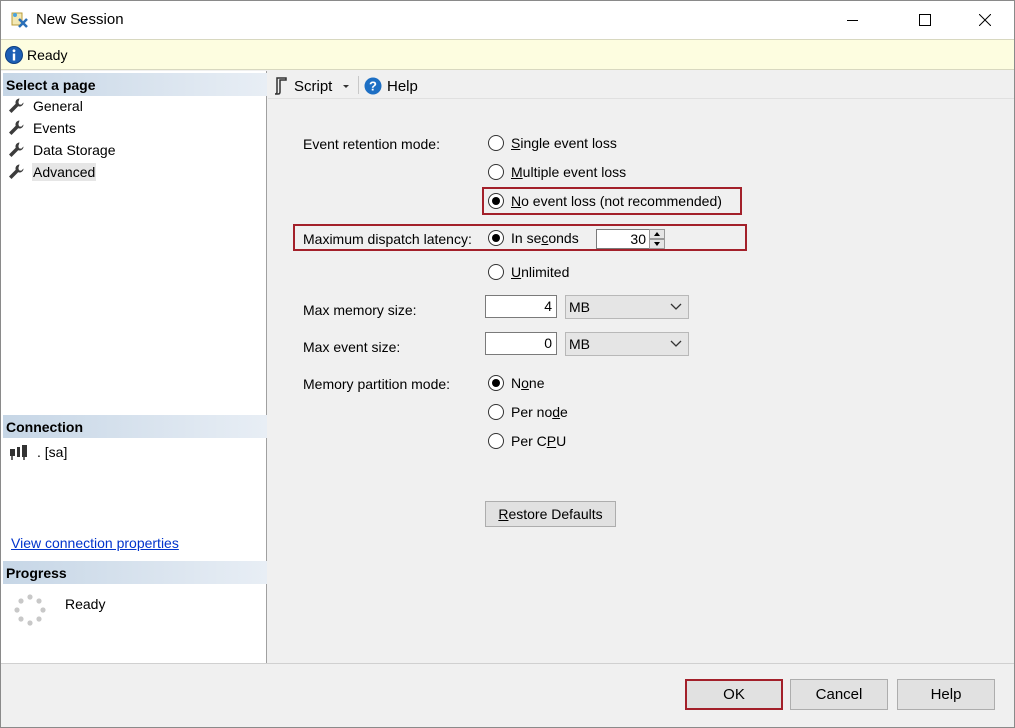  Describe the element at coordinates (545, 238) in the screenshot. I see `radio-label: In seconds` at that location.